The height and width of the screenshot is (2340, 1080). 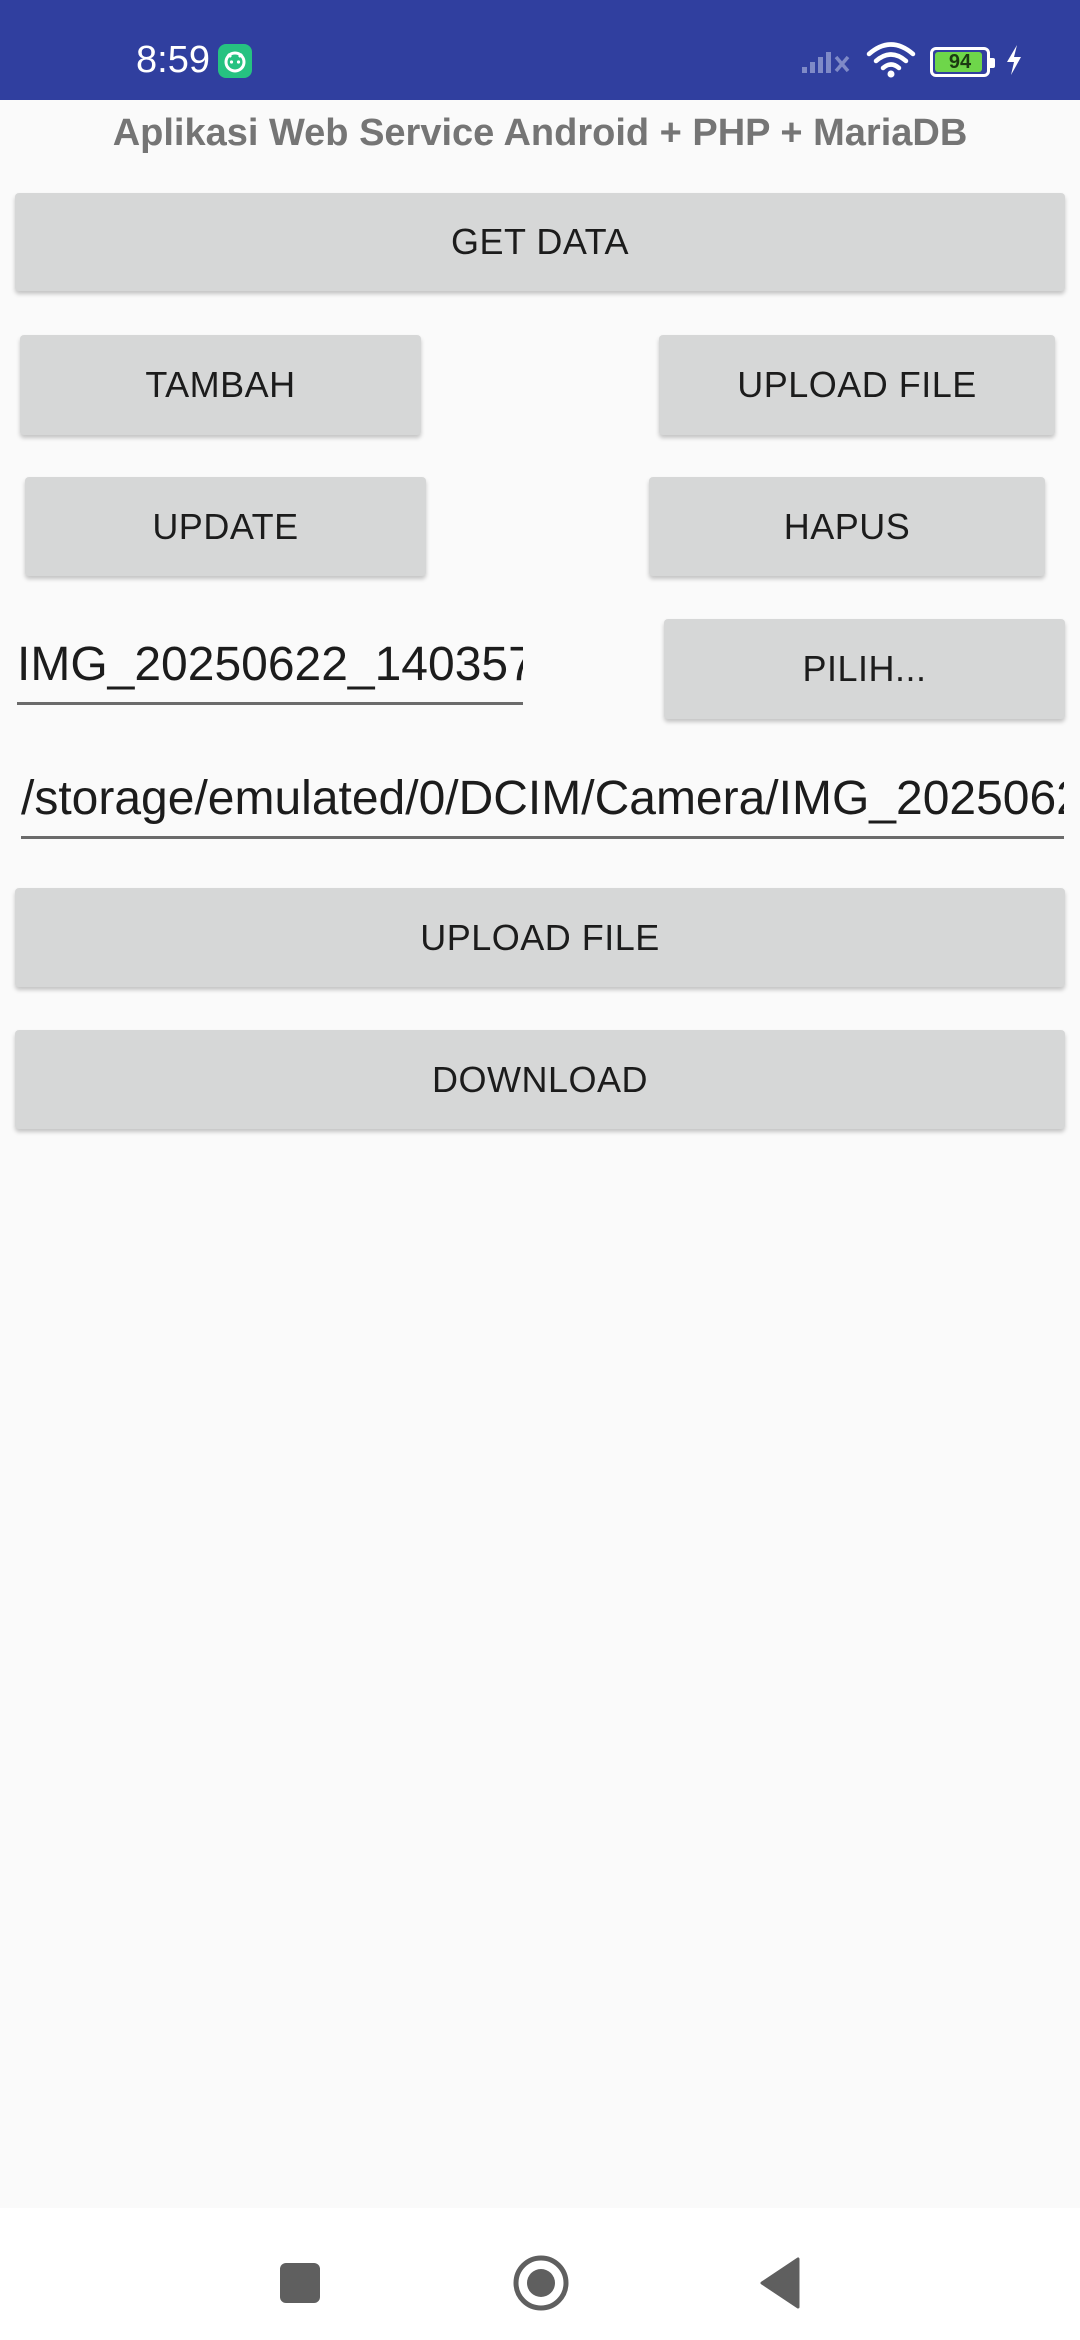 I want to click on status-time: 8:59, so click(x=173, y=60).